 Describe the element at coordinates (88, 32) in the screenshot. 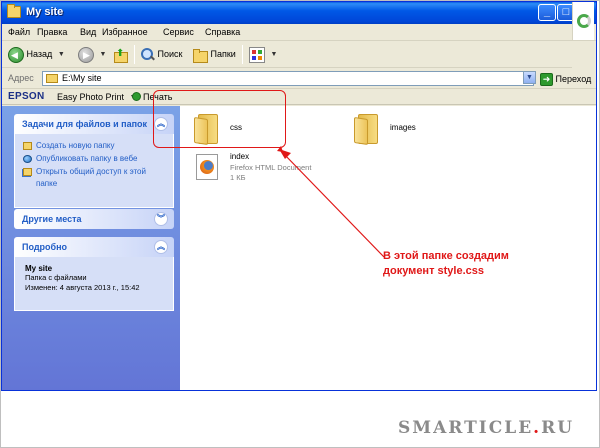

I see `menu-view: Вид` at that location.